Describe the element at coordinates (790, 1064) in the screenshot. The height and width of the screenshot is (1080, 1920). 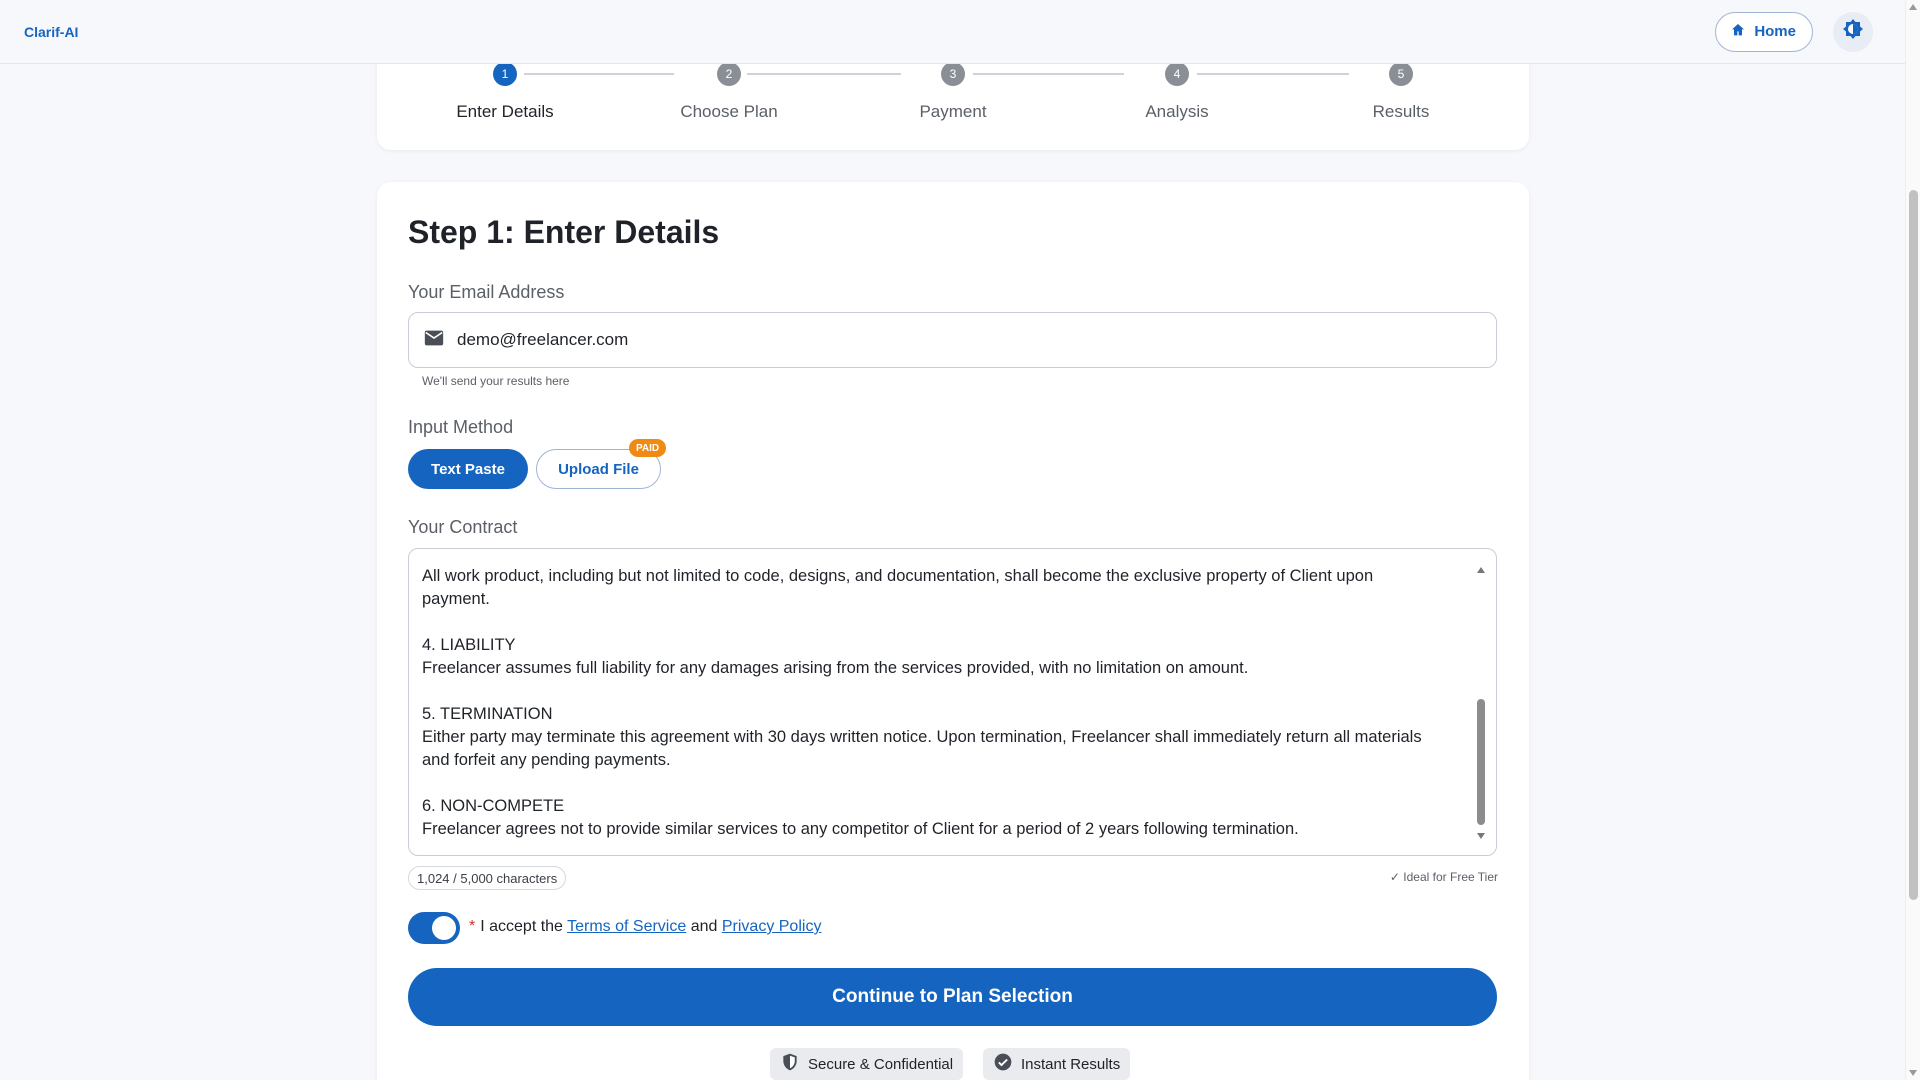
I see `shield-icon` at that location.